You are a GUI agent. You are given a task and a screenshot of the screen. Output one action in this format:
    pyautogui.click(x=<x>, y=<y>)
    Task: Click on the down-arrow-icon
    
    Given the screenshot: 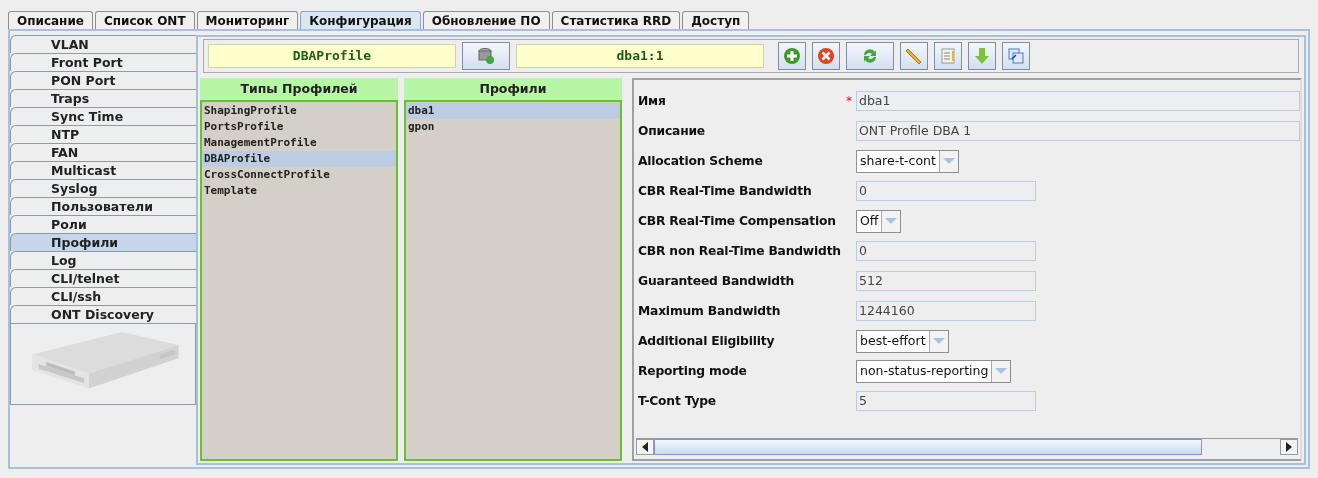 What is the action you would take?
    pyautogui.click(x=982, y=56)
    